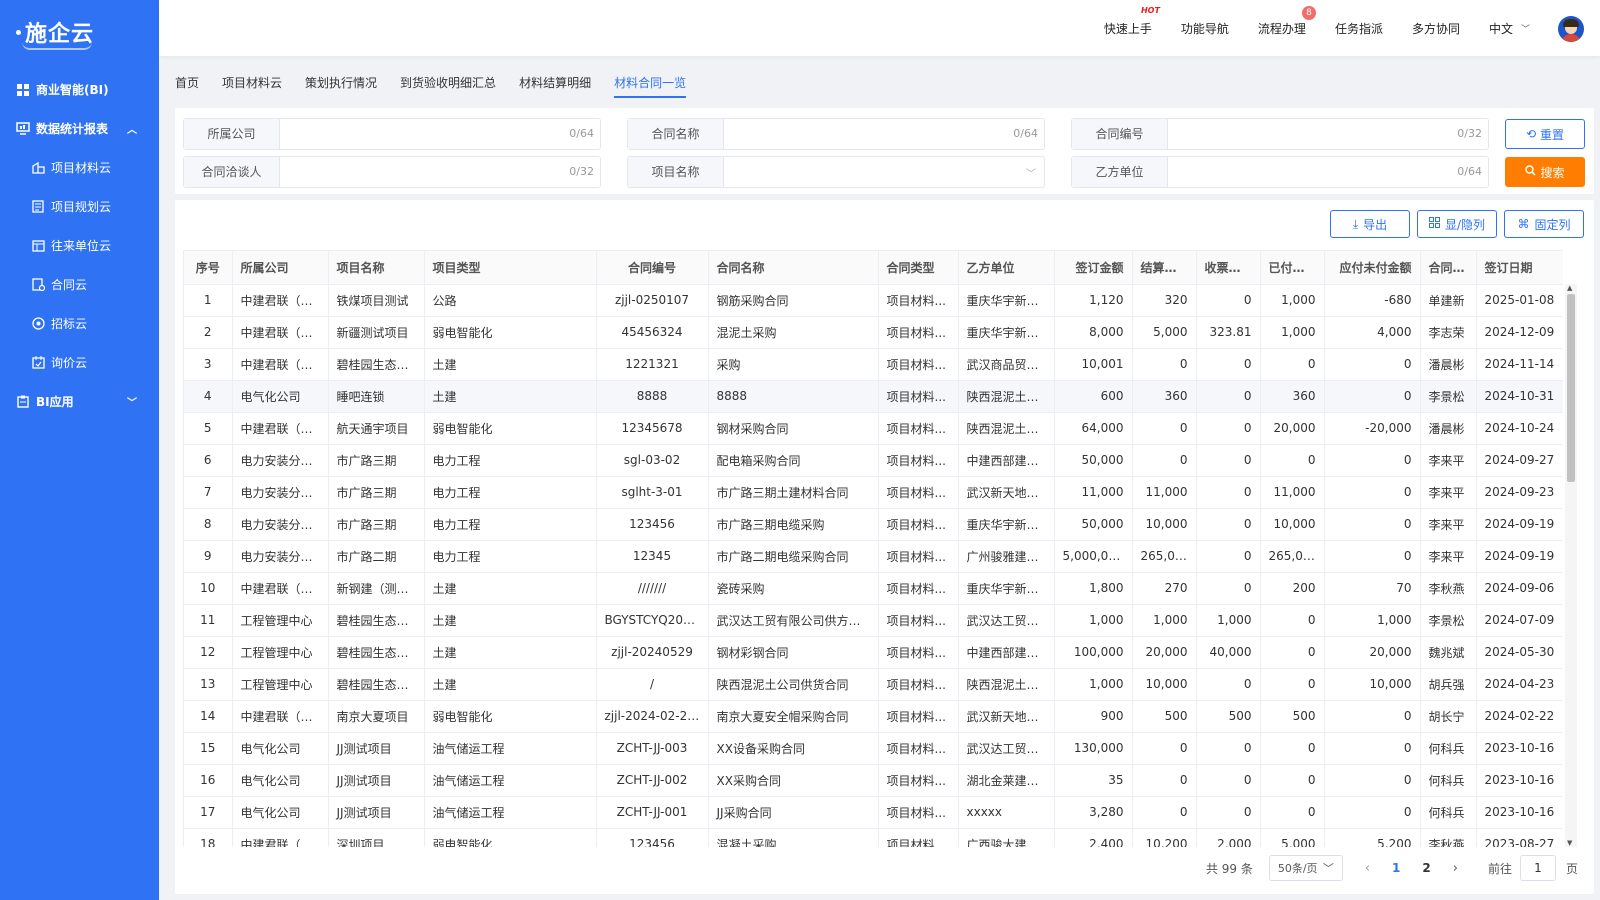  Describe the element at coordinates (1228, 268) in the screenshot. I see `column-header: 收票金额` at that location.